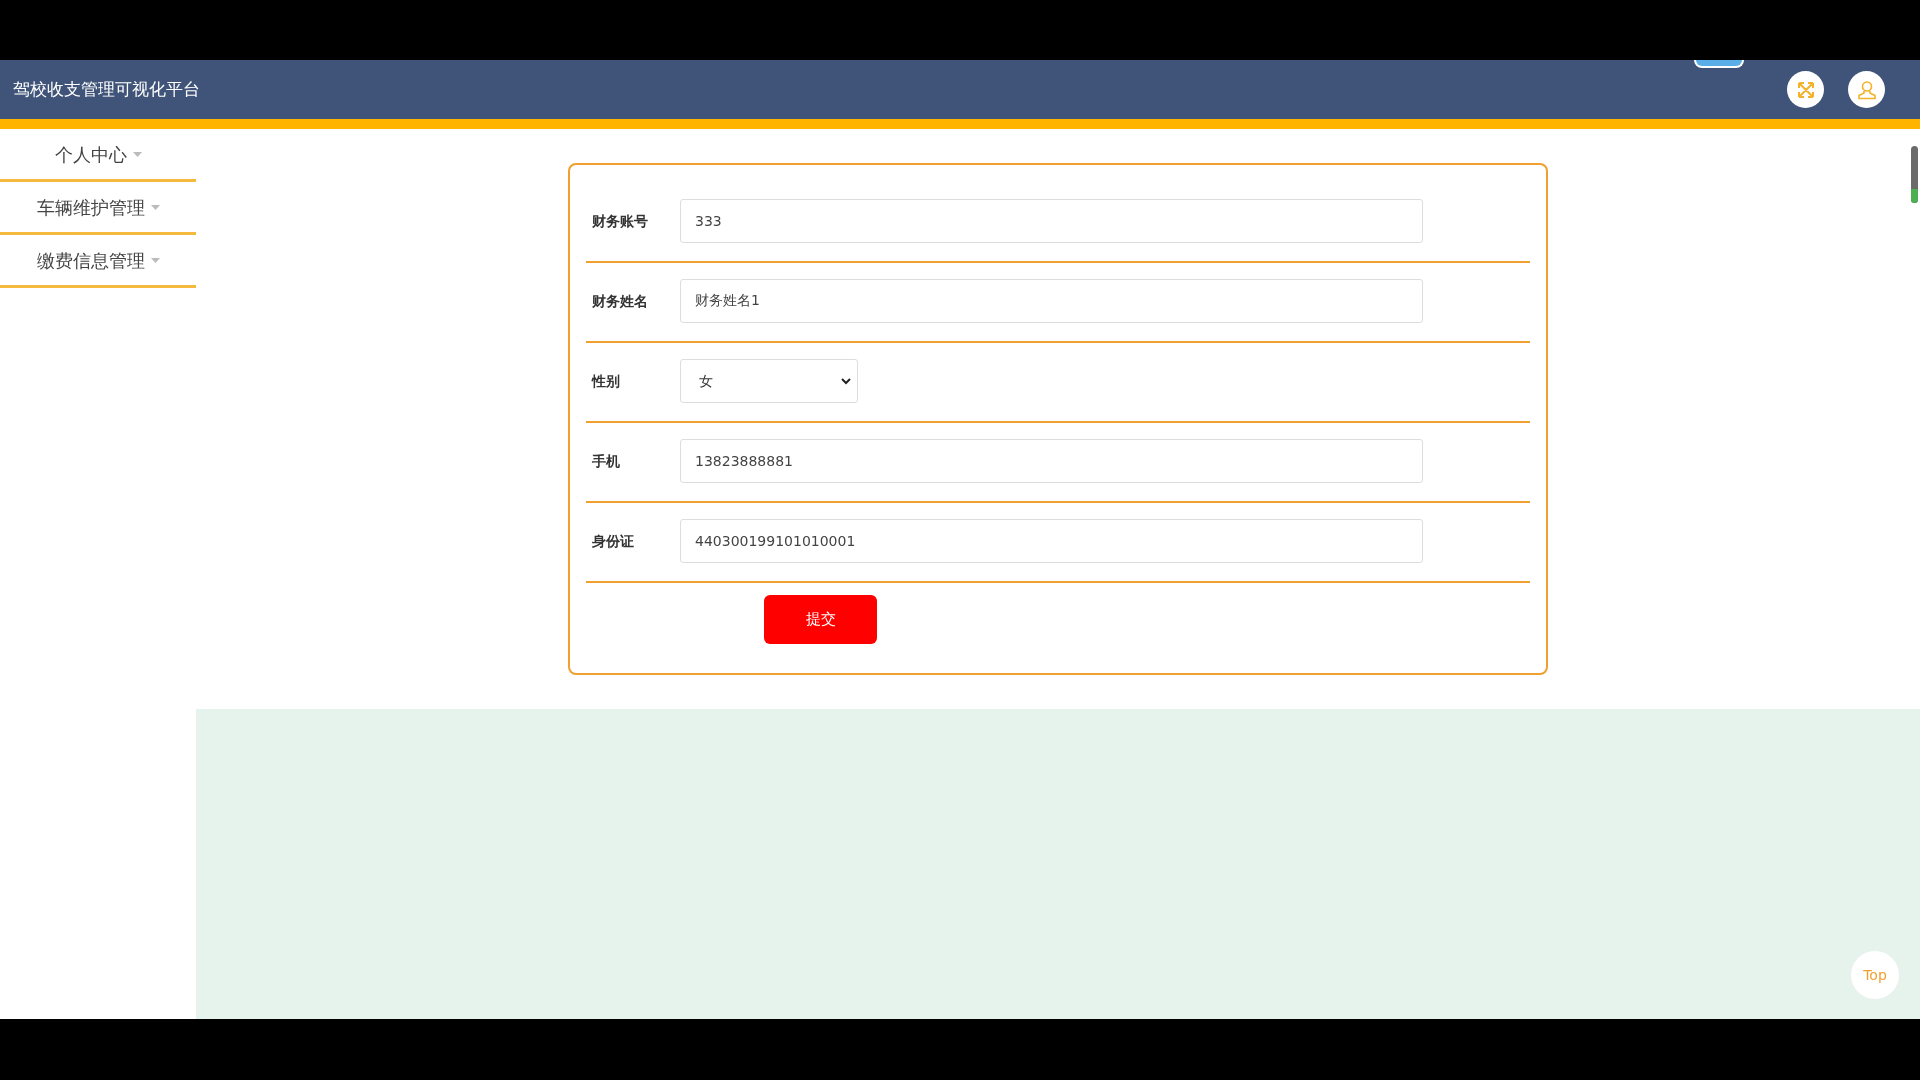 The image size is (1920, 1080). Describe the element at coordinates (98, 261) in the screenshot. I see `sidebar-menu-item: 缴费信息管理` at that location.